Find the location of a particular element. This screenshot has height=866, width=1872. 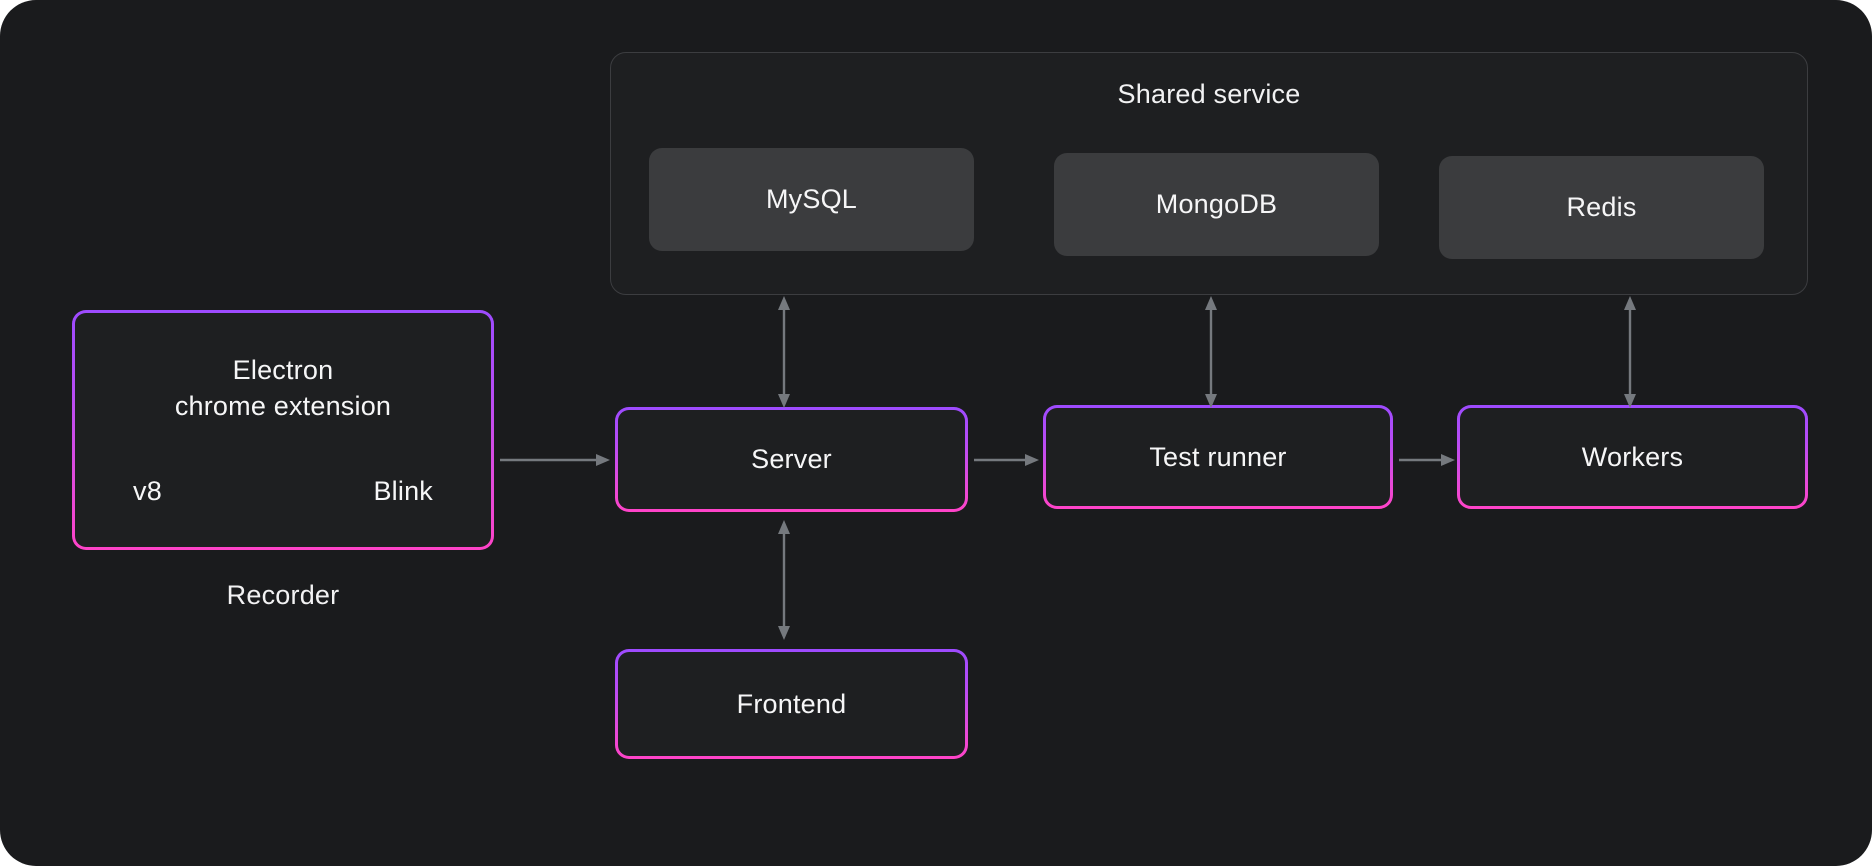

node-frontend-label: Frontend is located at coordinates (791, 703).